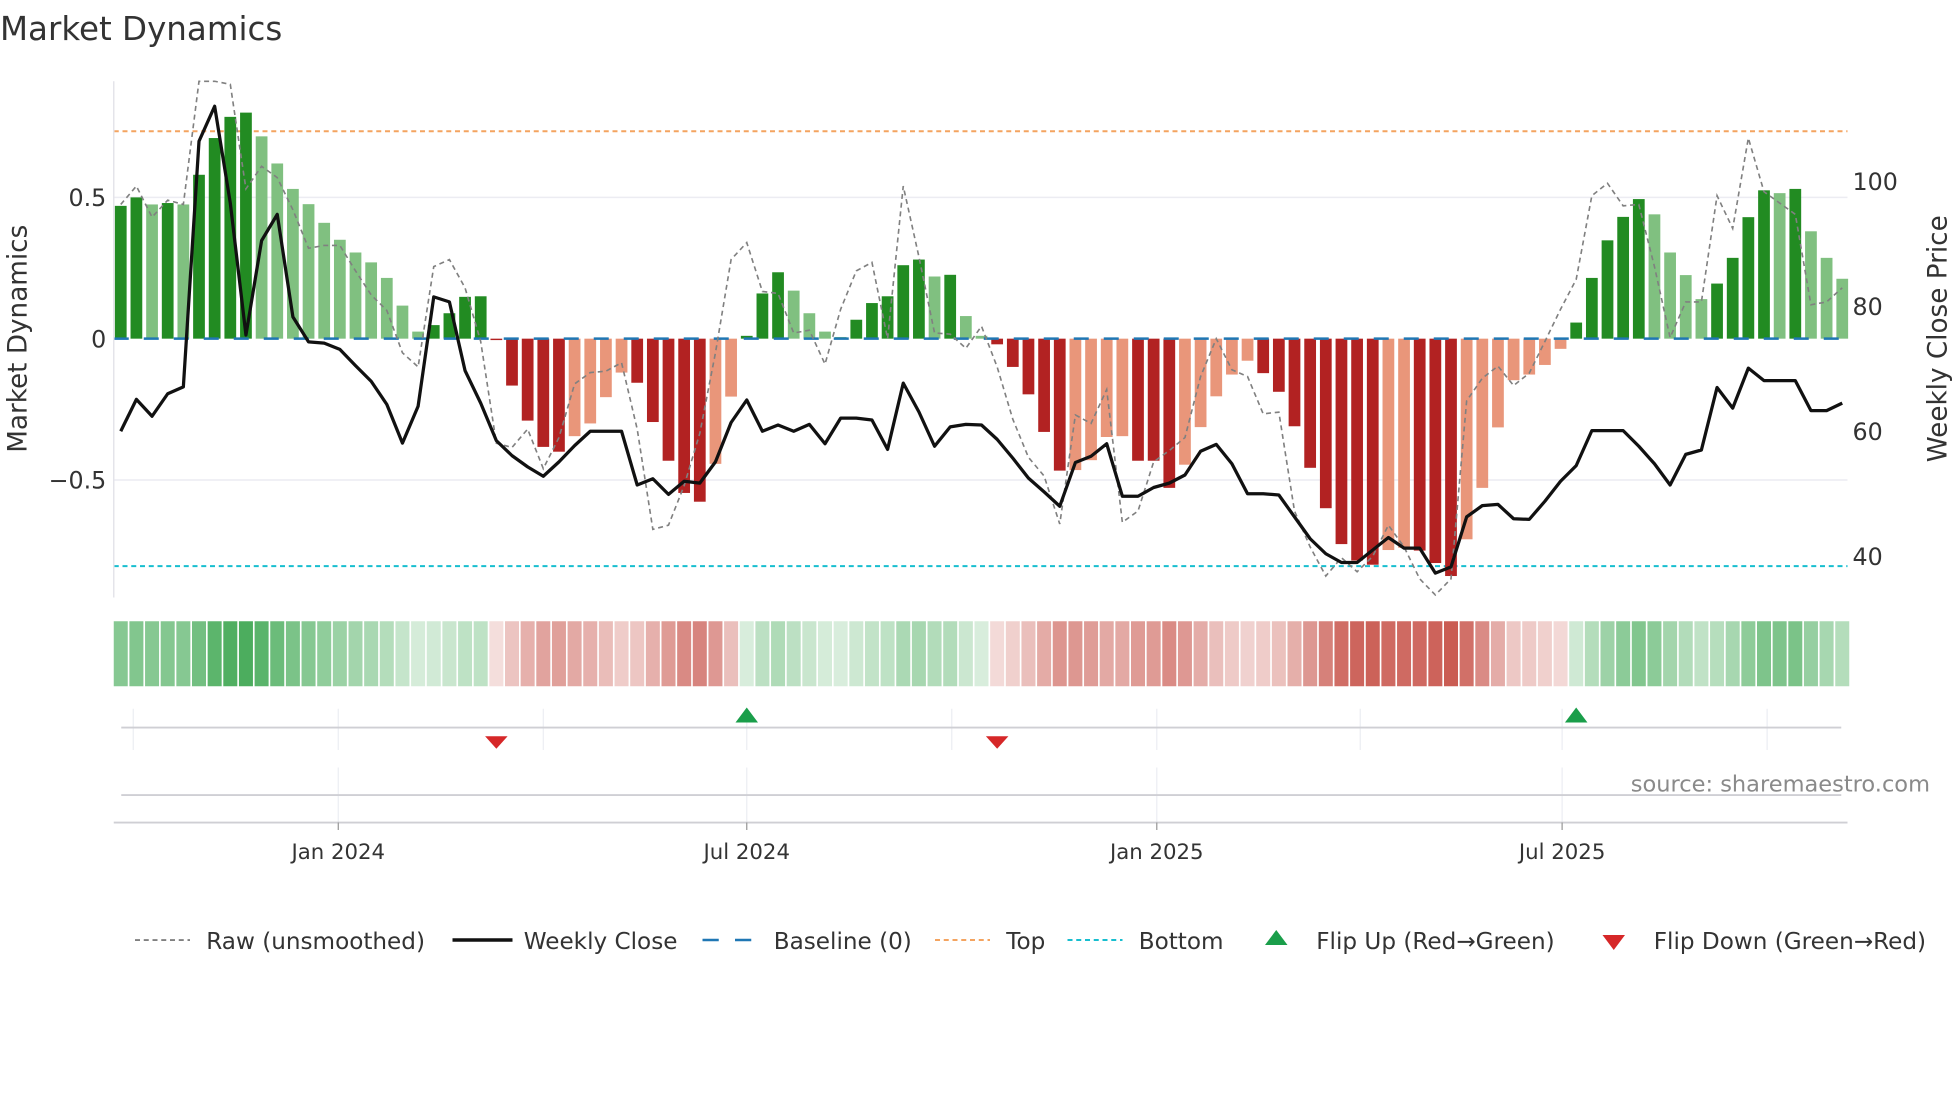  Describe the element at coordinates (1435, 942) in the screenshot. I see `legend-label: Flip Up (Red→Green)` at that location.